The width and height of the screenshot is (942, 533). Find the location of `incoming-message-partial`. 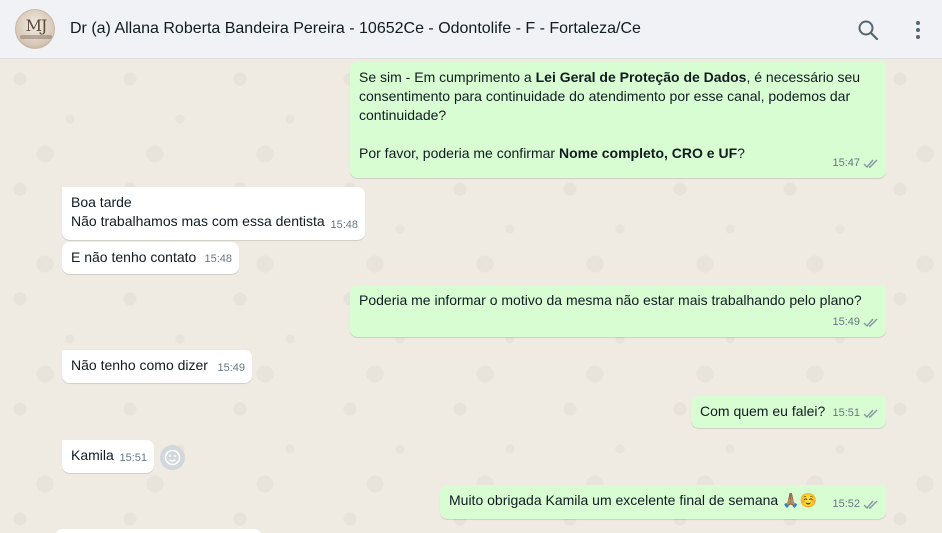

incoming-message-partial is located at coordinates (158, 531).